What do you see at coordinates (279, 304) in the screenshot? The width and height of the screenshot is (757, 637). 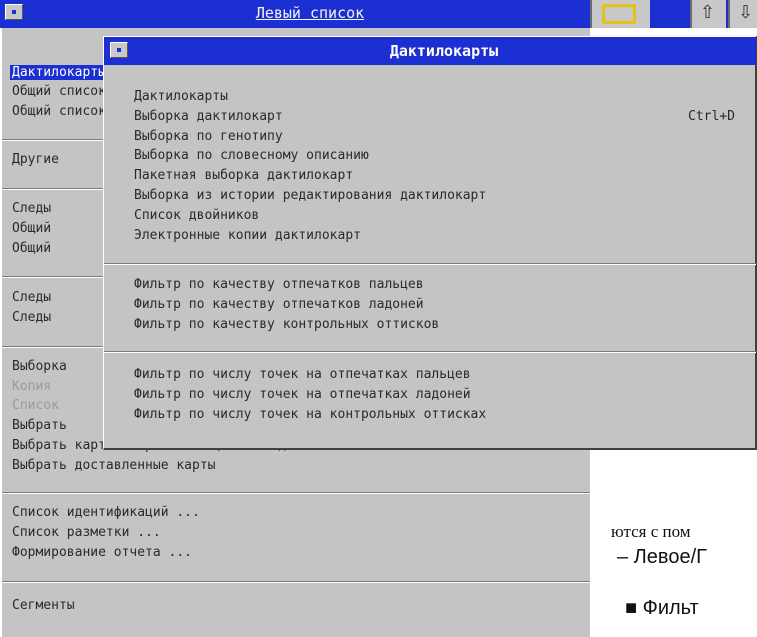 I see `popup-menu-item: Фильтр по качеству отпечатков ладоней` at bounding box center [279, 304].